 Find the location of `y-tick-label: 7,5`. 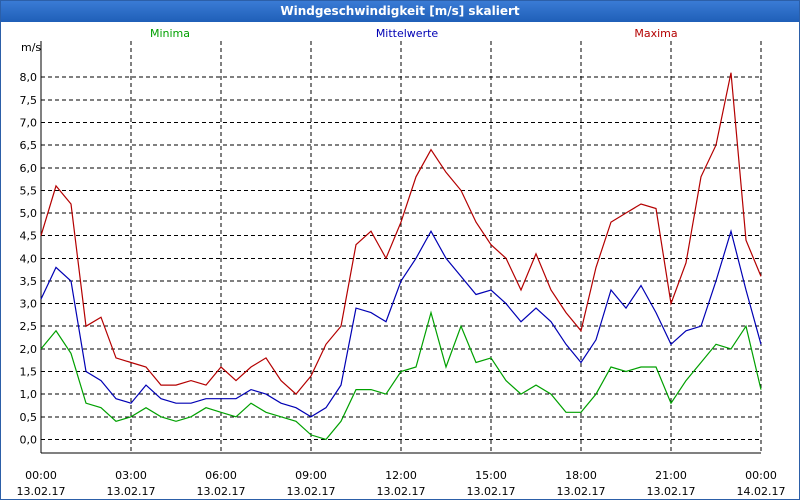

y-tick-label: 7,5 is located at coordinates (29, 100).